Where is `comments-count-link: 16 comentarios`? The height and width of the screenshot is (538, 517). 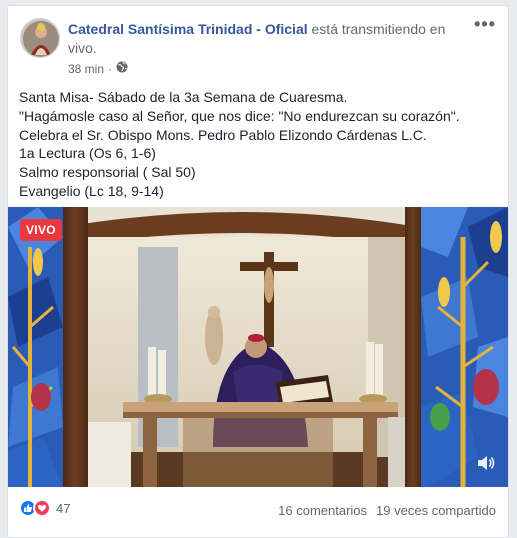 comments-count-link: 16 comentarios is located at coordinates (322, 510).